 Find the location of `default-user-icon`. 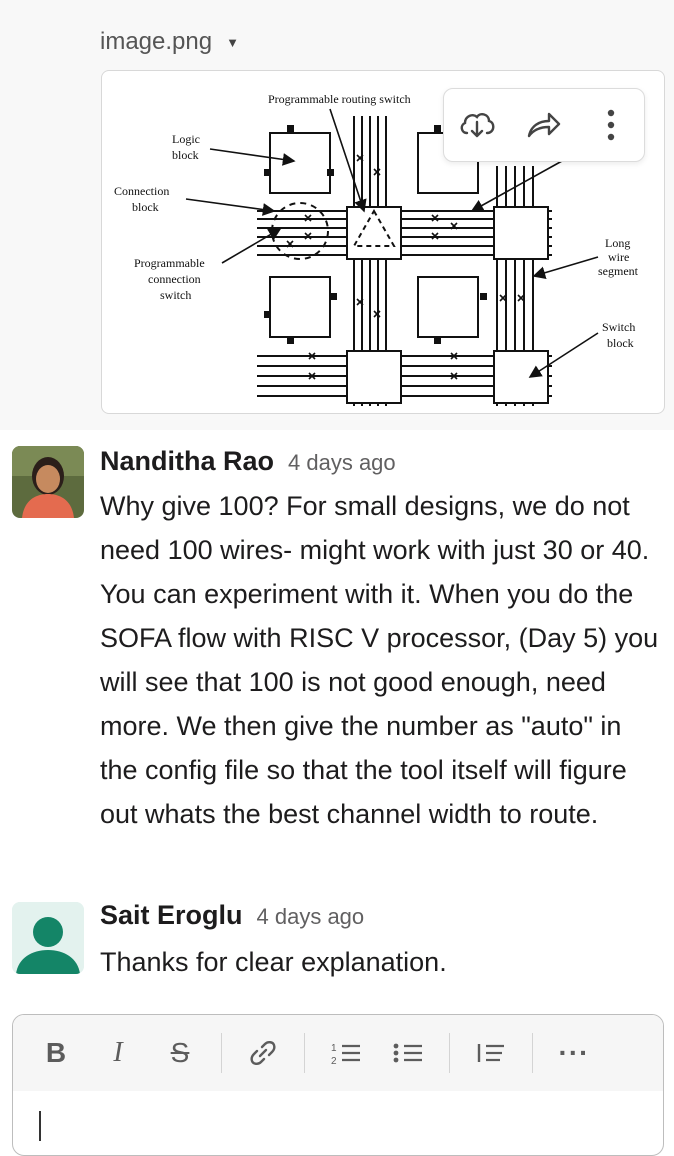

default-user-icon is located at coordinates (48, 938).